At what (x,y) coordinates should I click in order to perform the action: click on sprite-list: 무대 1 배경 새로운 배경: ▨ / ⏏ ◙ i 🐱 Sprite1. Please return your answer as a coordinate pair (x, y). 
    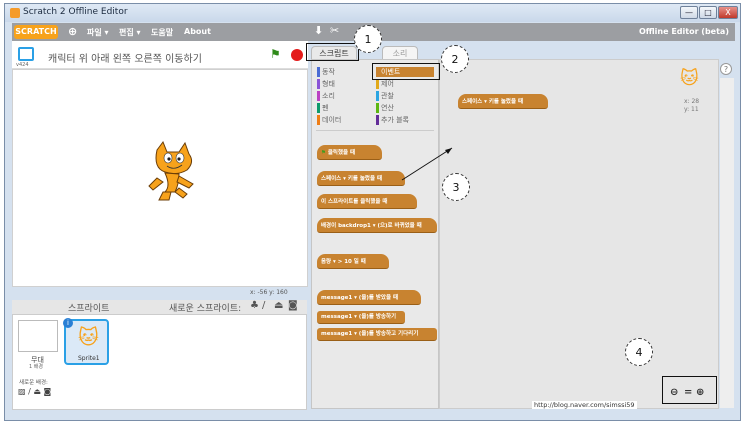
    Looking at the image, I should click on (159, 362).